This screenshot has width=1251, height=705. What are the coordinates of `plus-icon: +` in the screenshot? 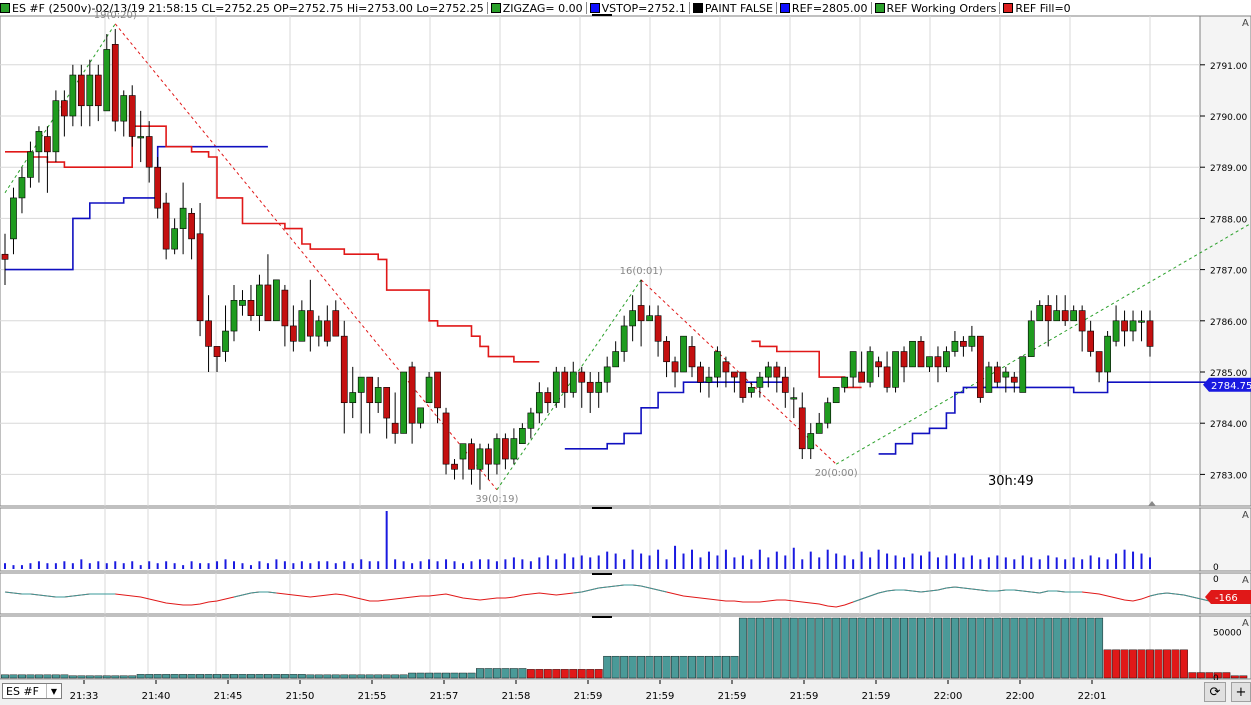 It's located at (1241, 692).